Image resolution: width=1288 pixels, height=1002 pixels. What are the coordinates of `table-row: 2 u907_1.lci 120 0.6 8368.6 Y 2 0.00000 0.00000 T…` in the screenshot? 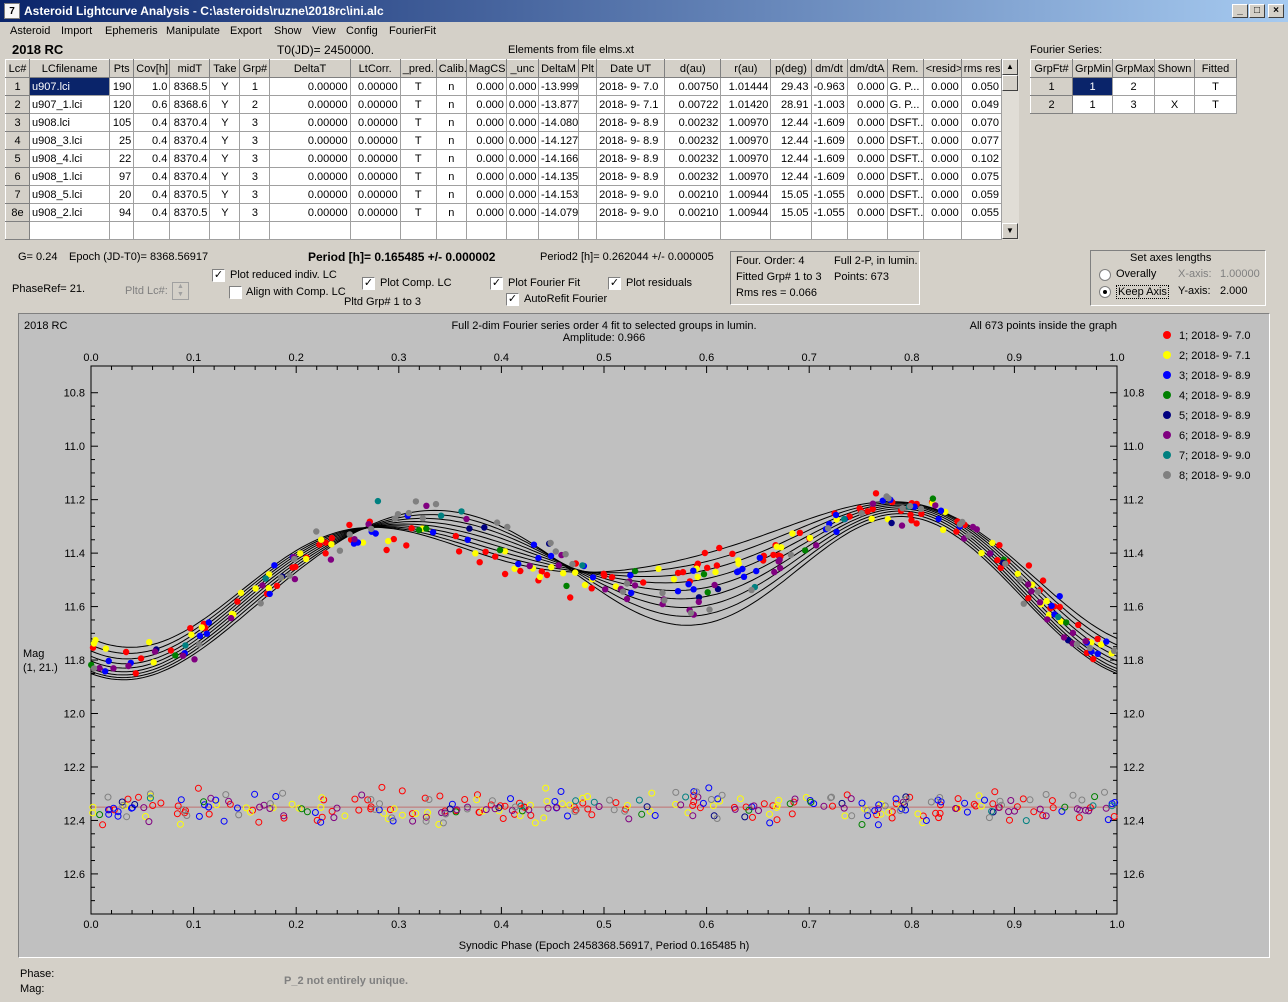 It's located at (503, 104).